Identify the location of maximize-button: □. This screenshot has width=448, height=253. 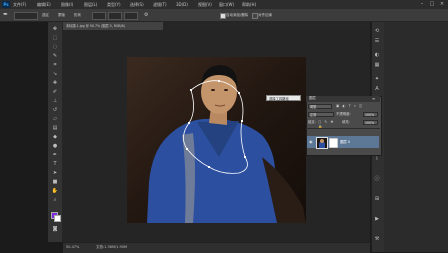
(432, 4).